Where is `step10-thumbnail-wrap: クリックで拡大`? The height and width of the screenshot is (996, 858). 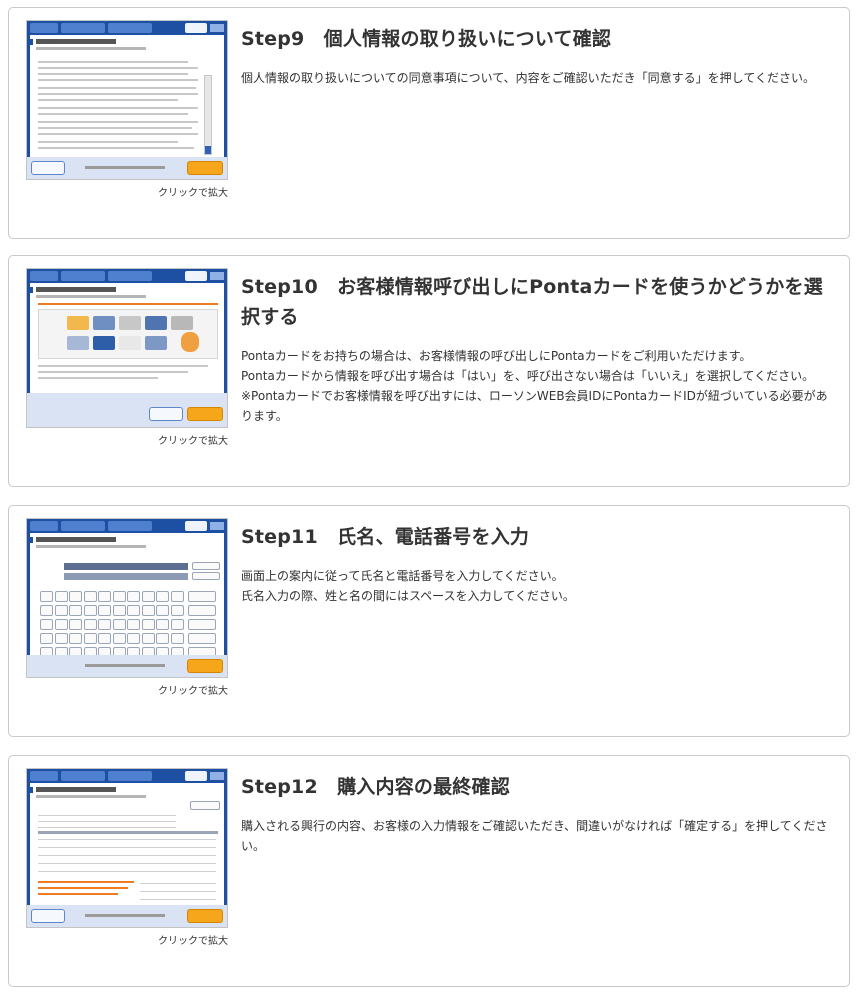 step10-thumbnail-wrap: クリックで拡大 is located at coordinates (127, 357).